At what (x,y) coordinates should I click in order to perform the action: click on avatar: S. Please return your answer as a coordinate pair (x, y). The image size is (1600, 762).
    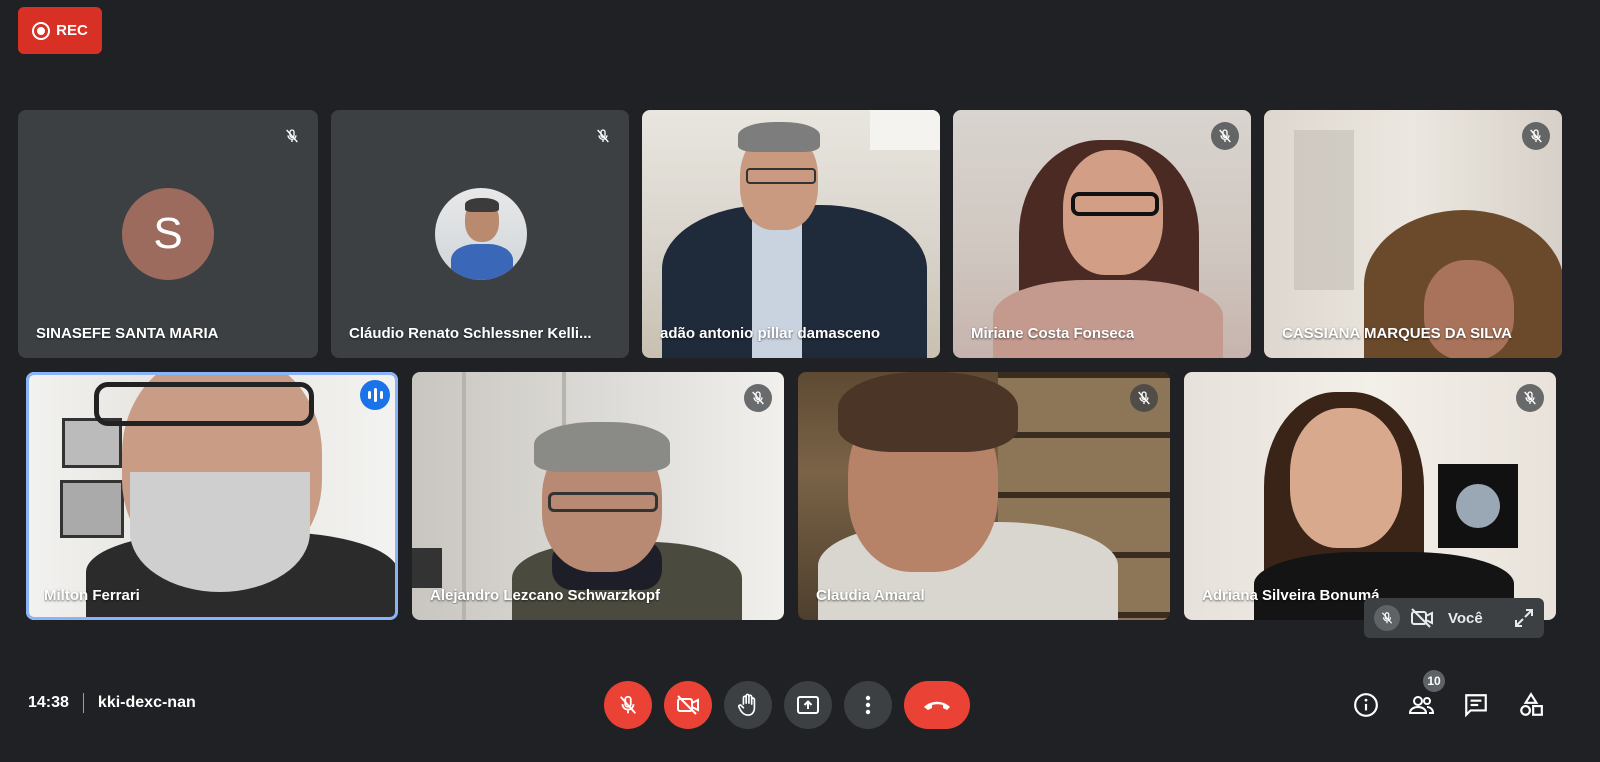
    Looking at the image, I should click on (168, 234).